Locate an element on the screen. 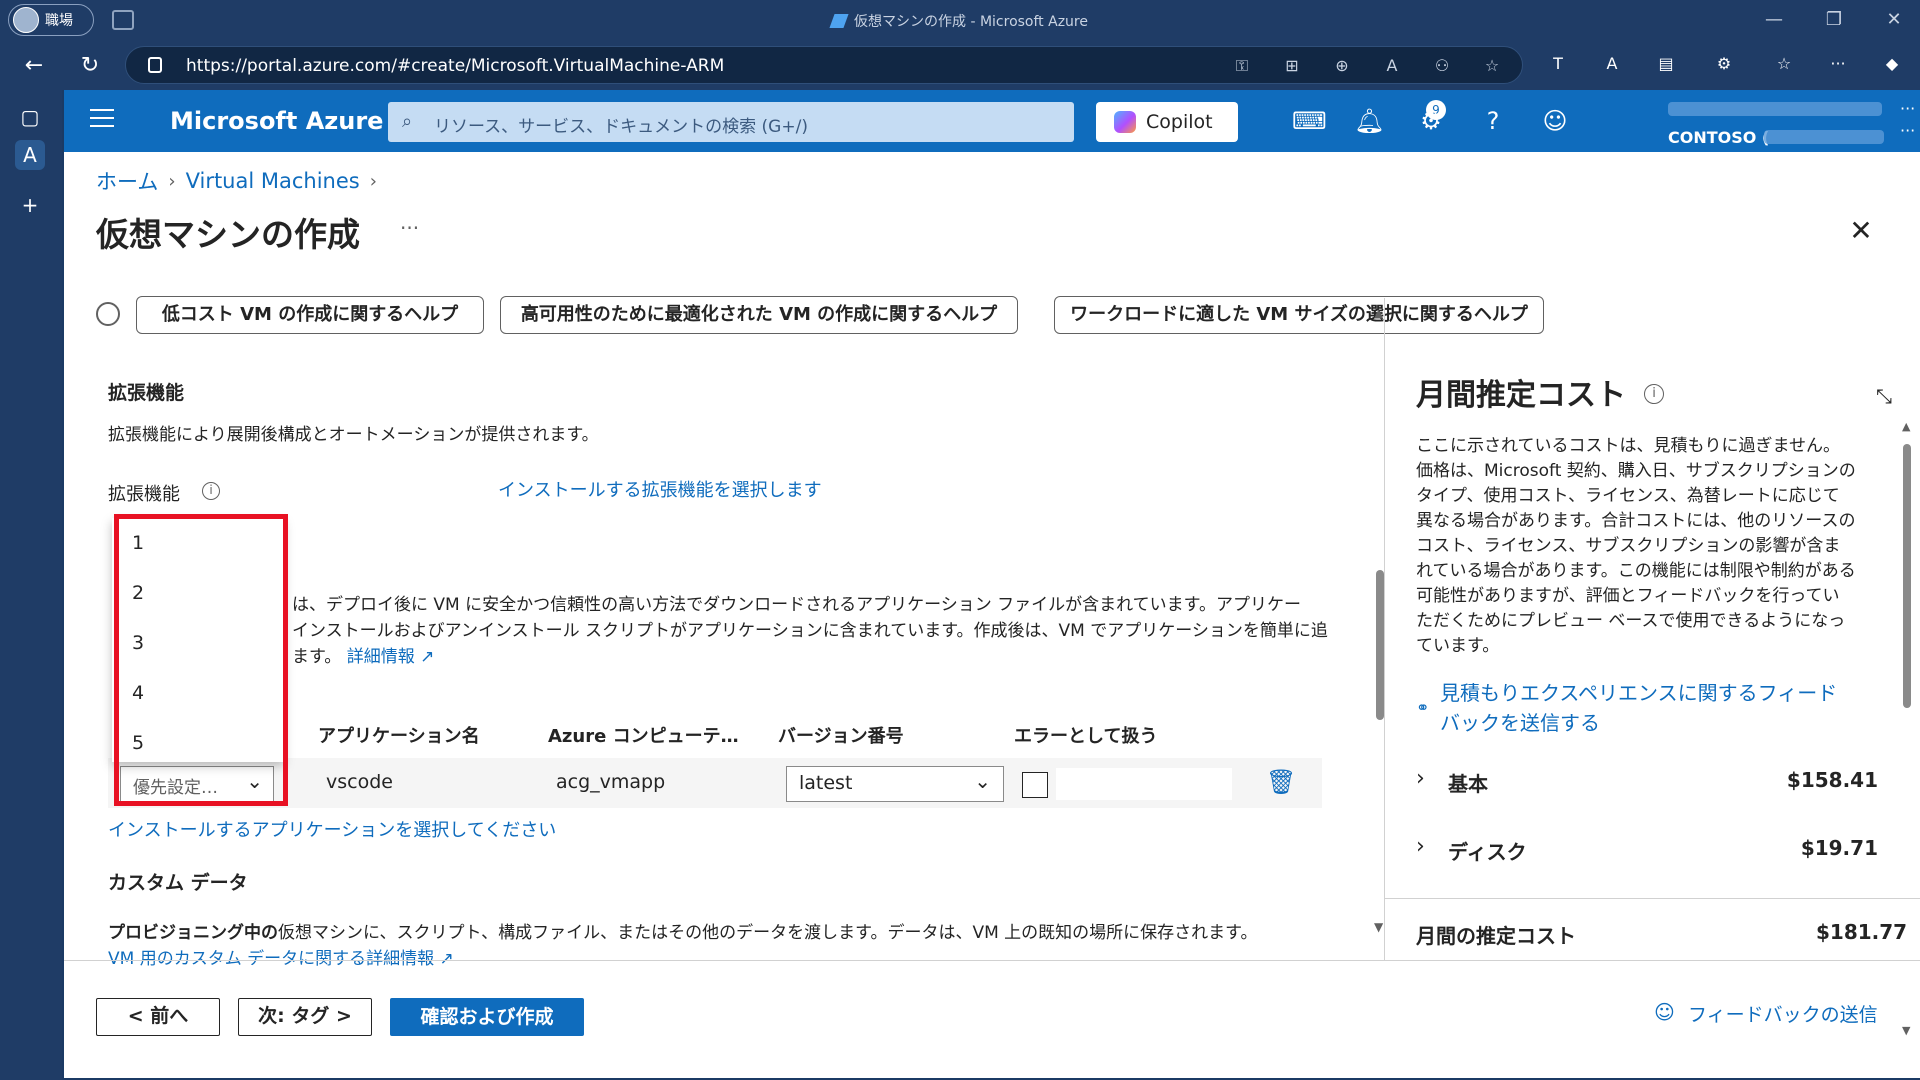 This screenshot has height=1080, width=1920. extensions-field-label: 拡張機能 is located at coordinates (144, 494).